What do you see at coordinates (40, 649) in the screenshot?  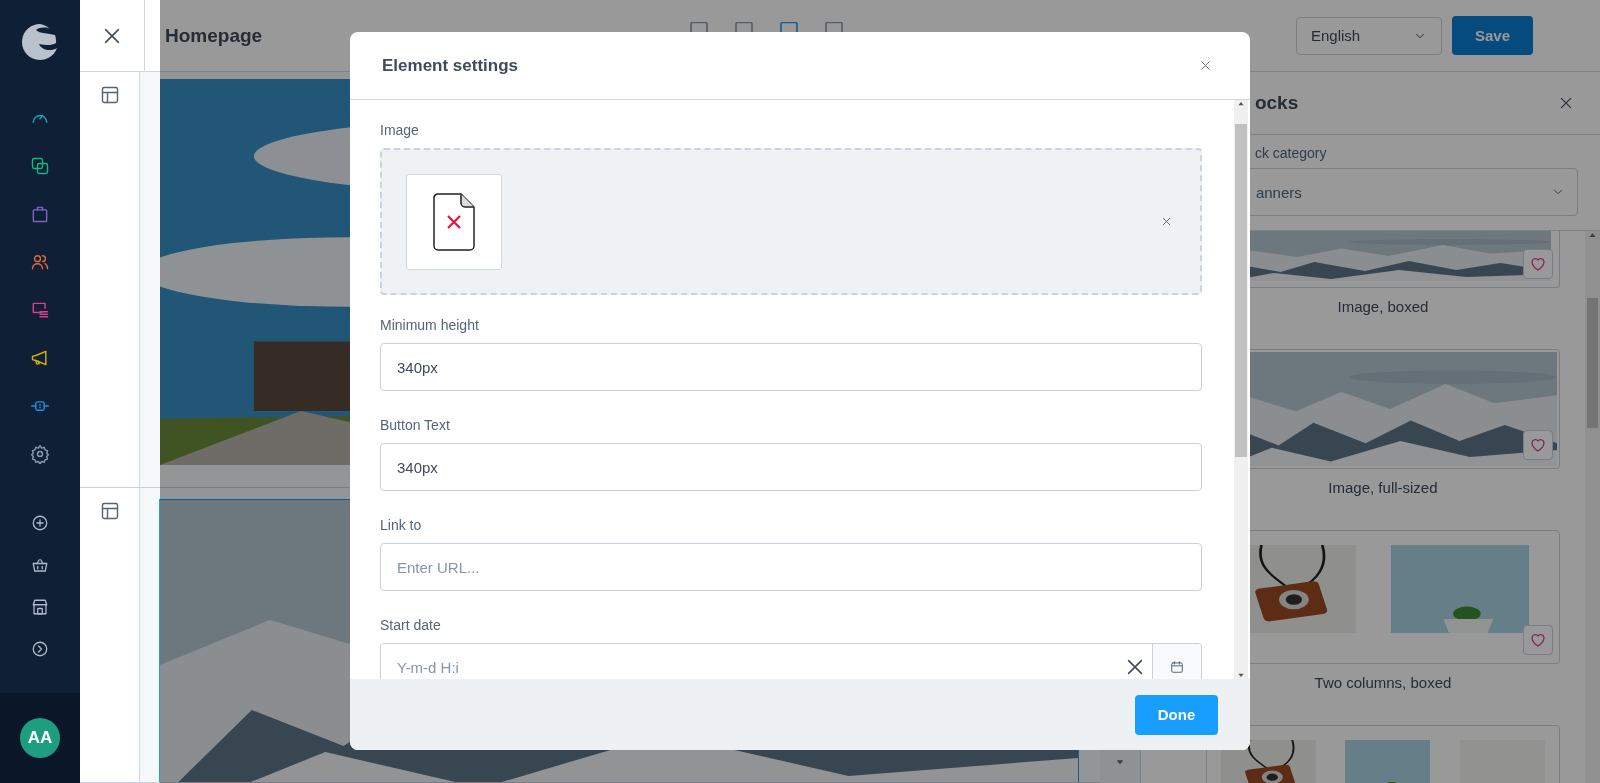 I see `chevron-circle-icon` at bounding box center [40, 649].